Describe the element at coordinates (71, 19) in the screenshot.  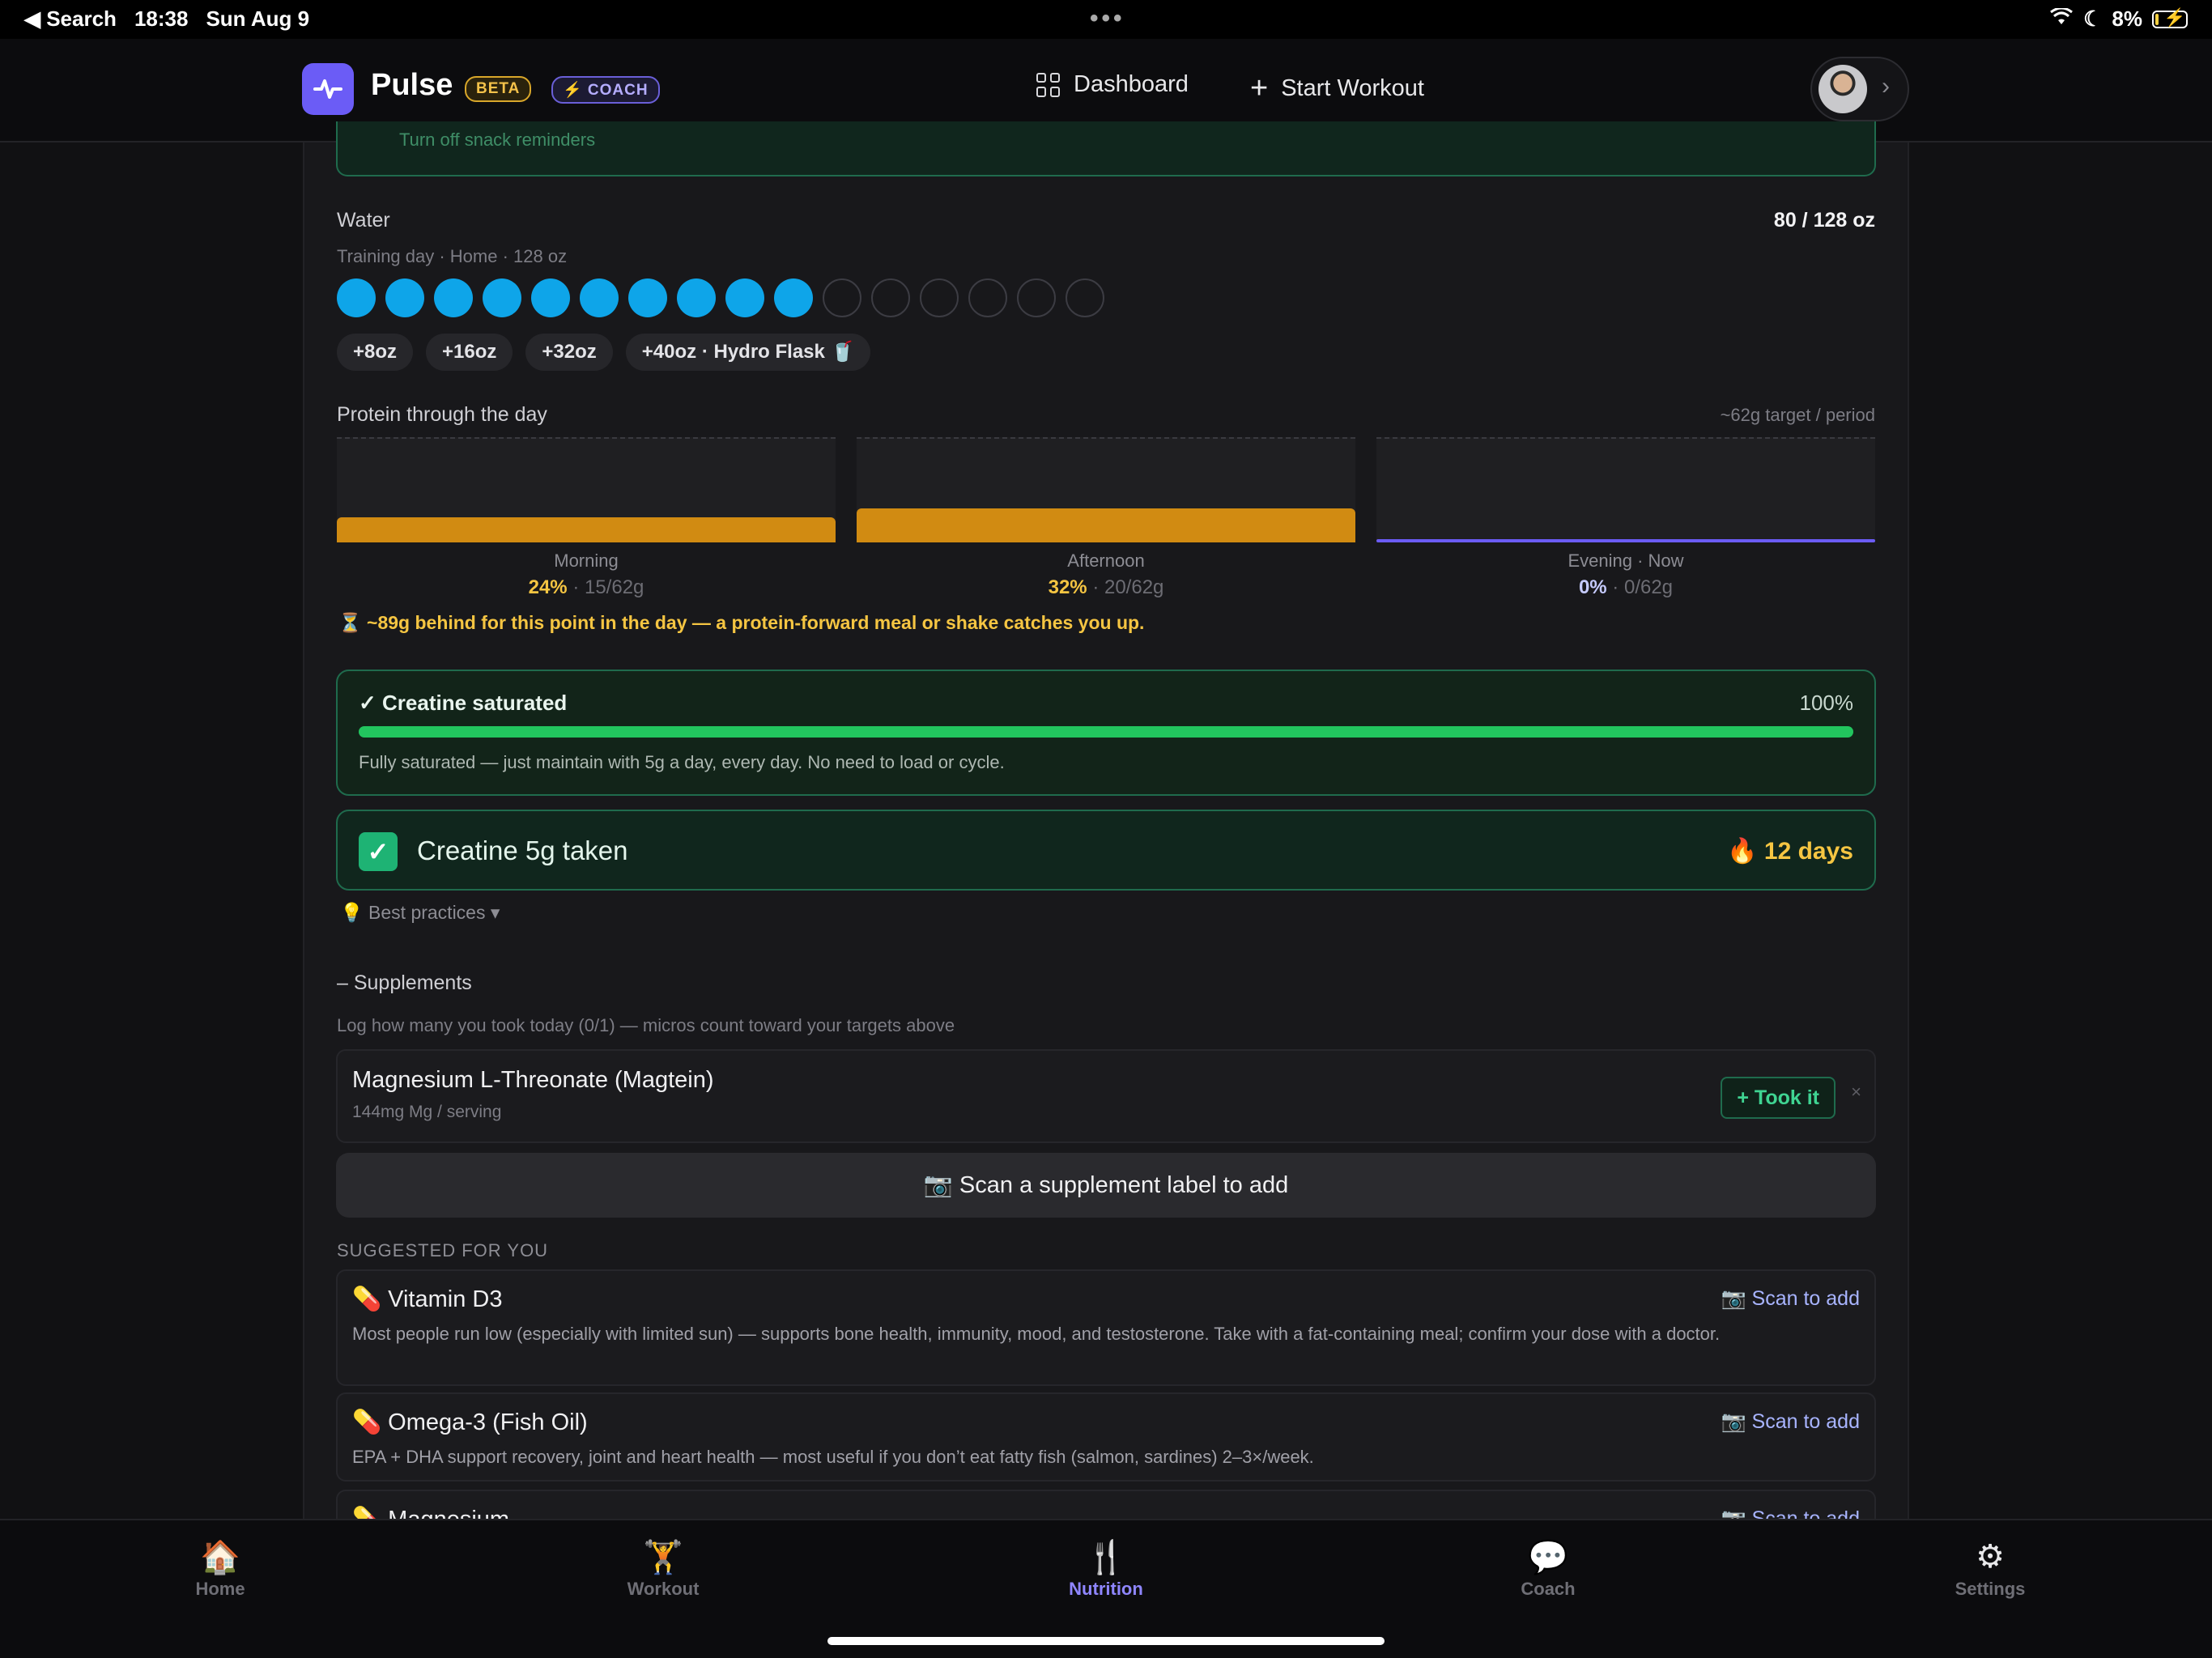
I see `back-to-search-link: ◀ Search` at that location.